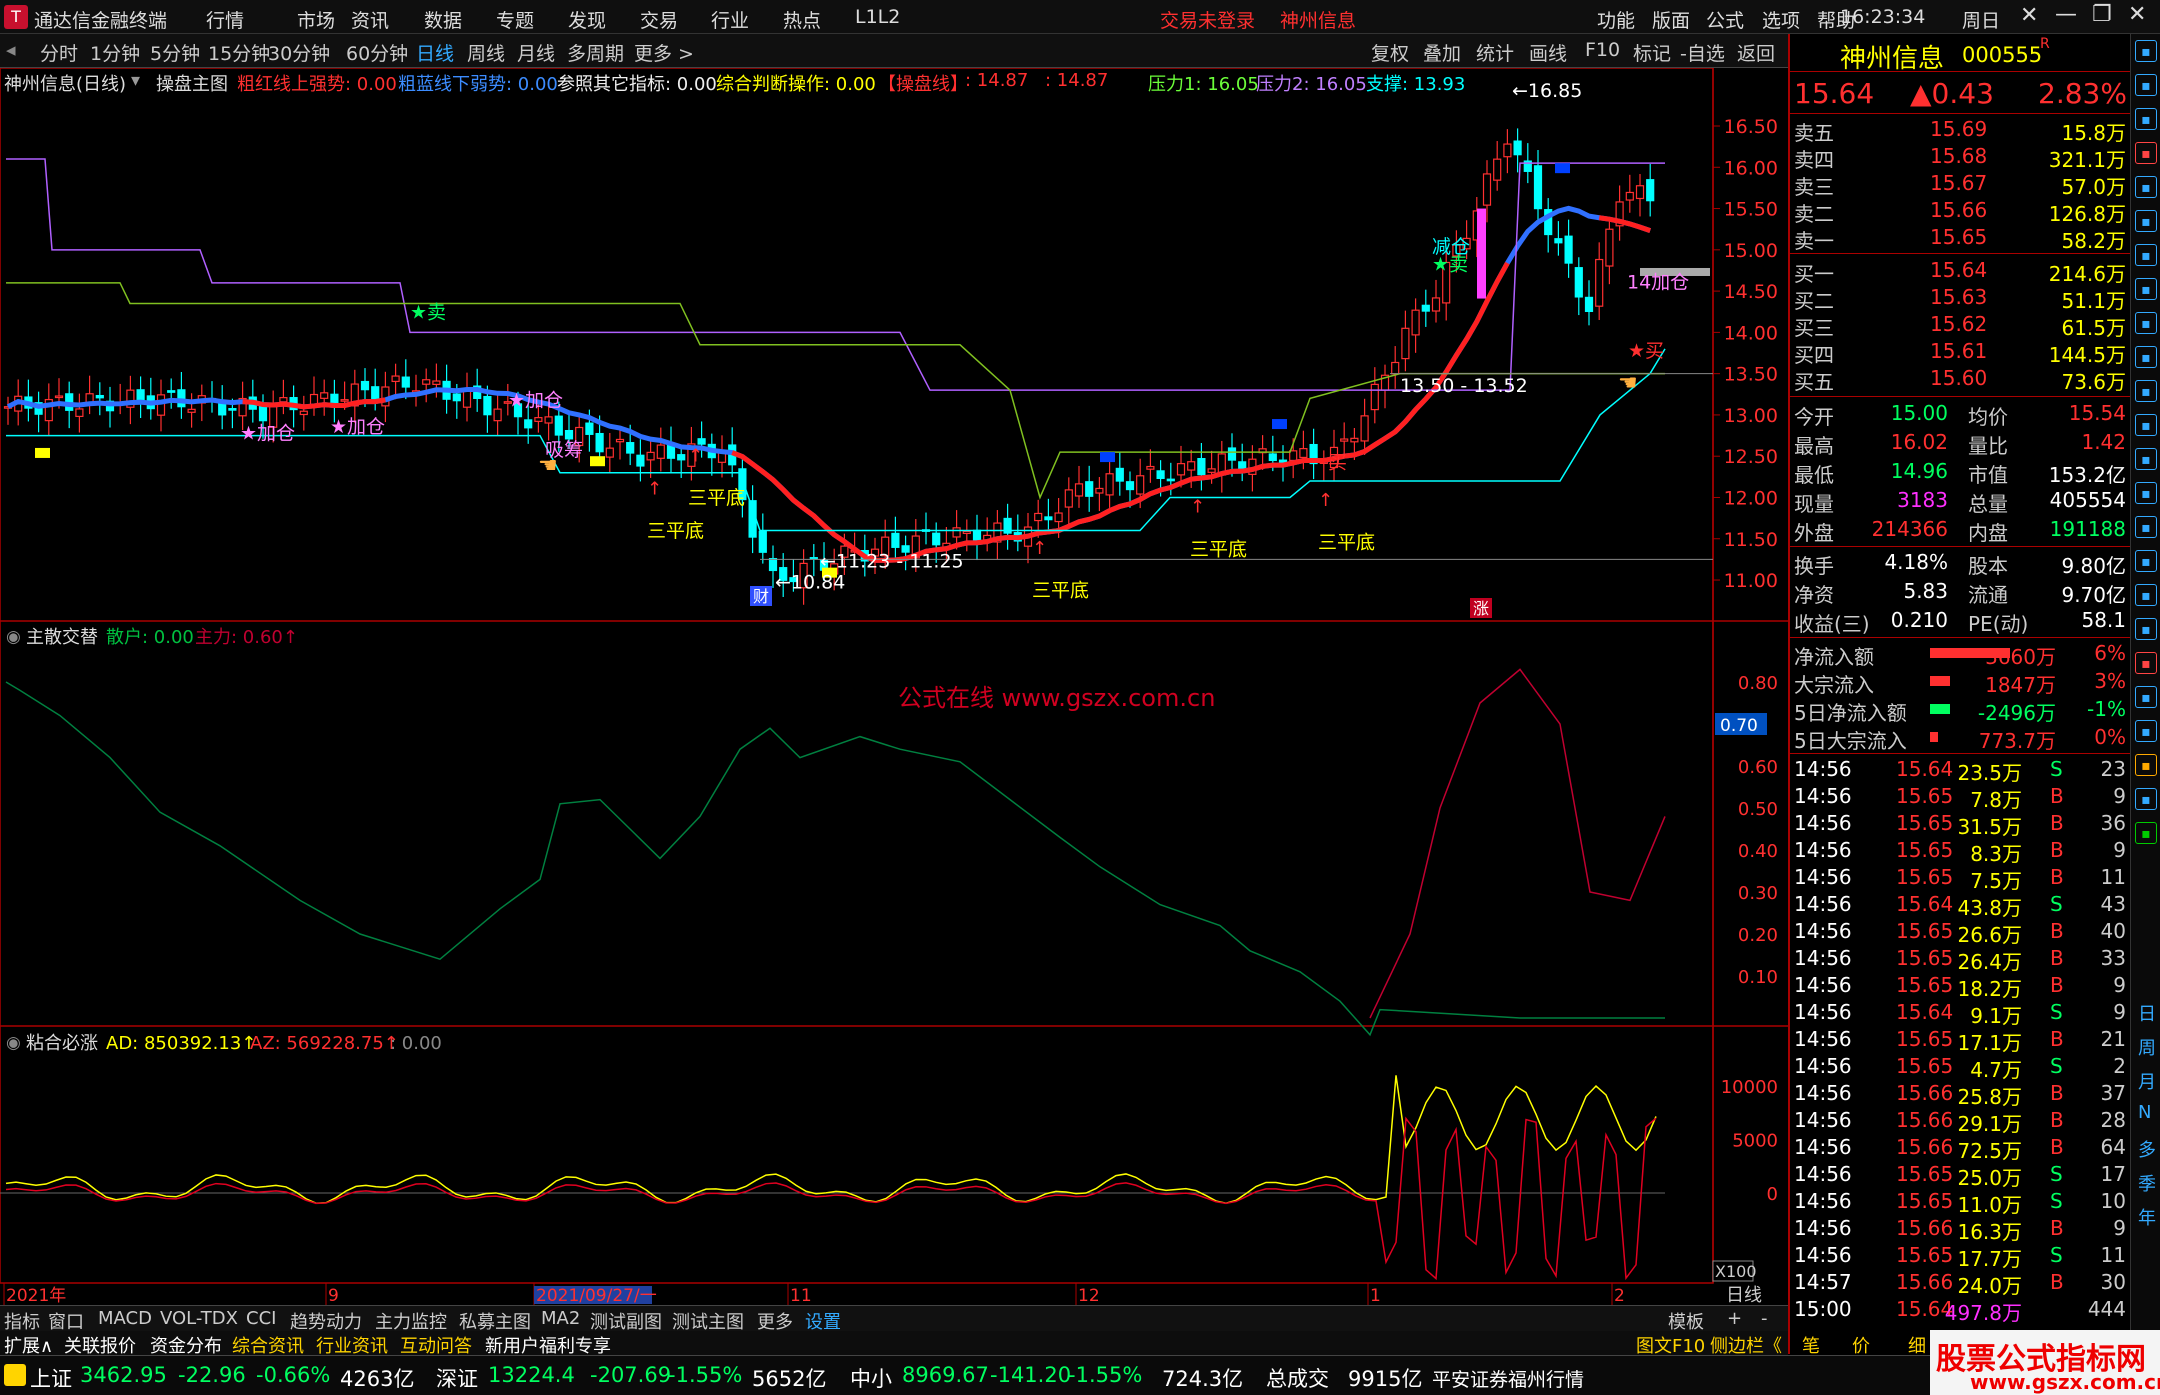 This screenshot has height=1395, width=2160. What do you see at coordinates (62, 637) in the screenshot?
I see `sub1-title: 主散交替` at bounding box center [62, 637].